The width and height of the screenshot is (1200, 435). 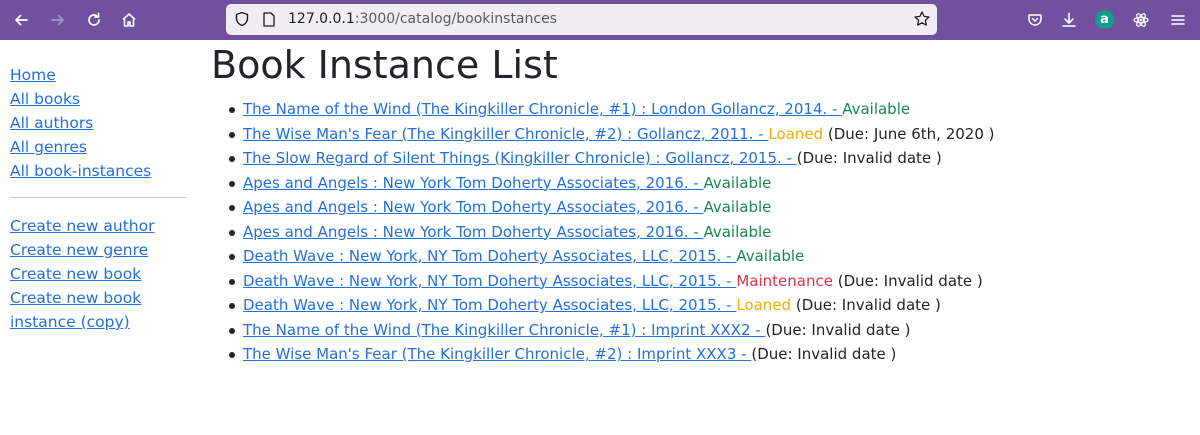 I want to click on home-icon, so click(x=129, y=20).